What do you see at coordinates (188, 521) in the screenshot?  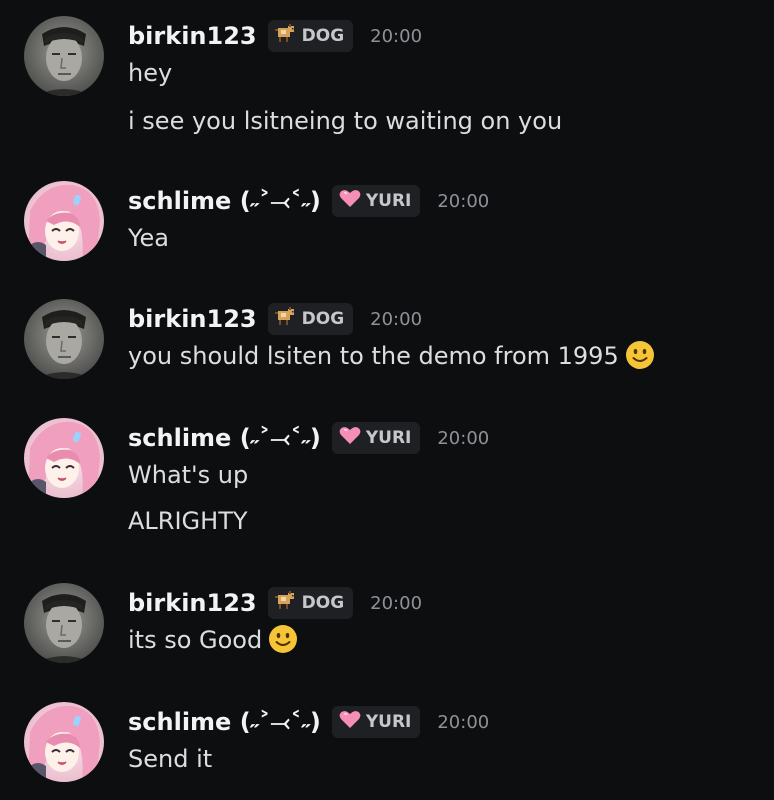 I see `message-text: ALRIGHTY` at bounding box center [188, 521].